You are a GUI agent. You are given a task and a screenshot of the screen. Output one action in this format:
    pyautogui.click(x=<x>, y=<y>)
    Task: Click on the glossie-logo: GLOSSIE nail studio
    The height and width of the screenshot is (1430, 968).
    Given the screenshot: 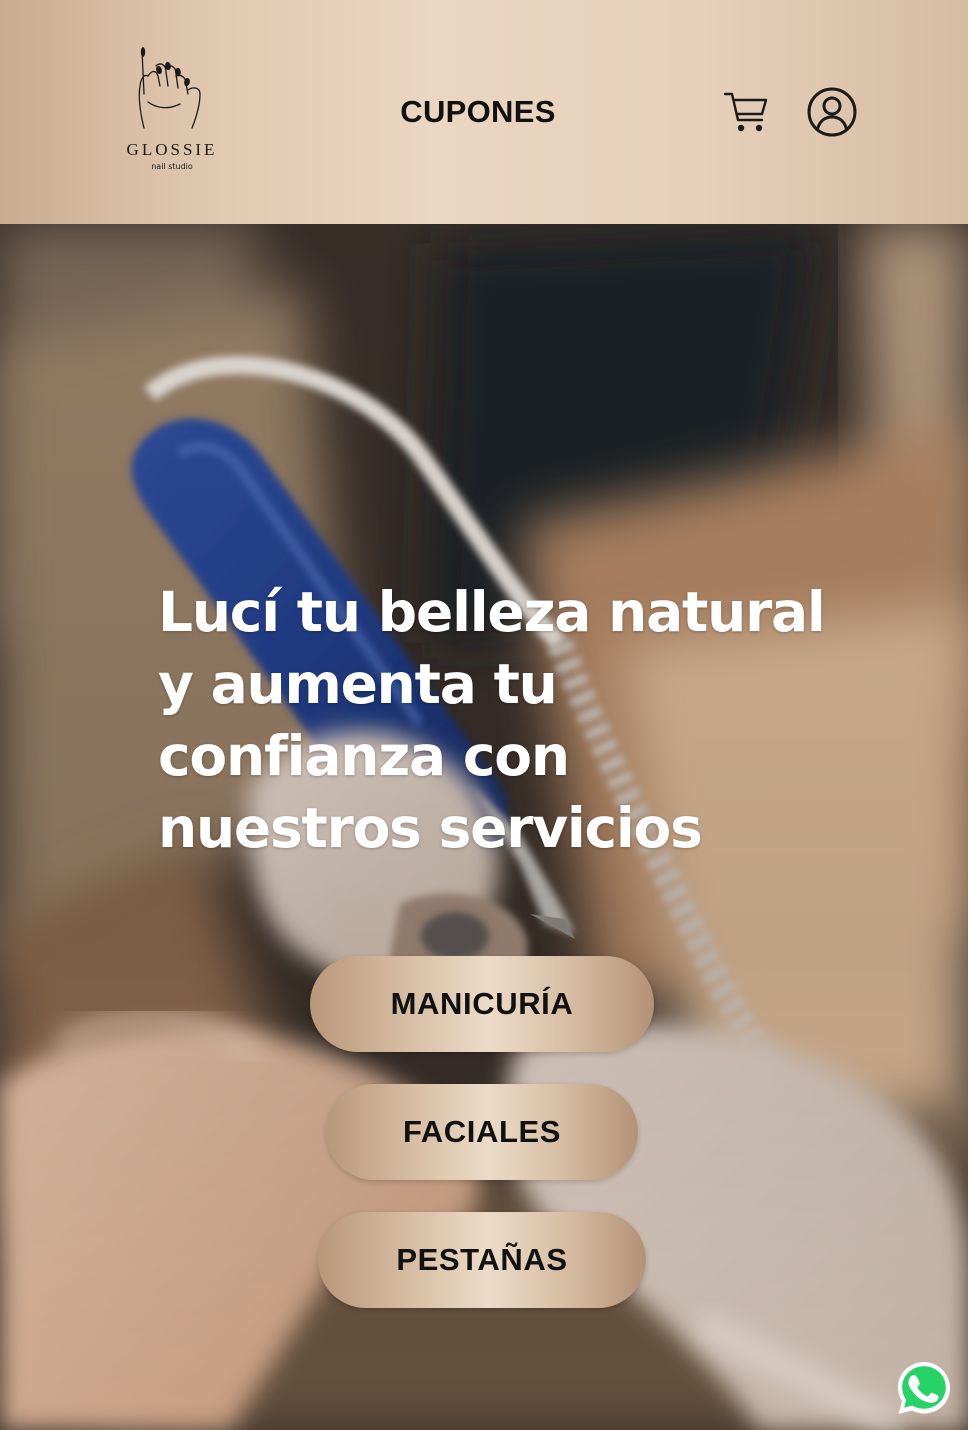 What is the action you would take?
    pyautogui.click(x=172, y=112)
    